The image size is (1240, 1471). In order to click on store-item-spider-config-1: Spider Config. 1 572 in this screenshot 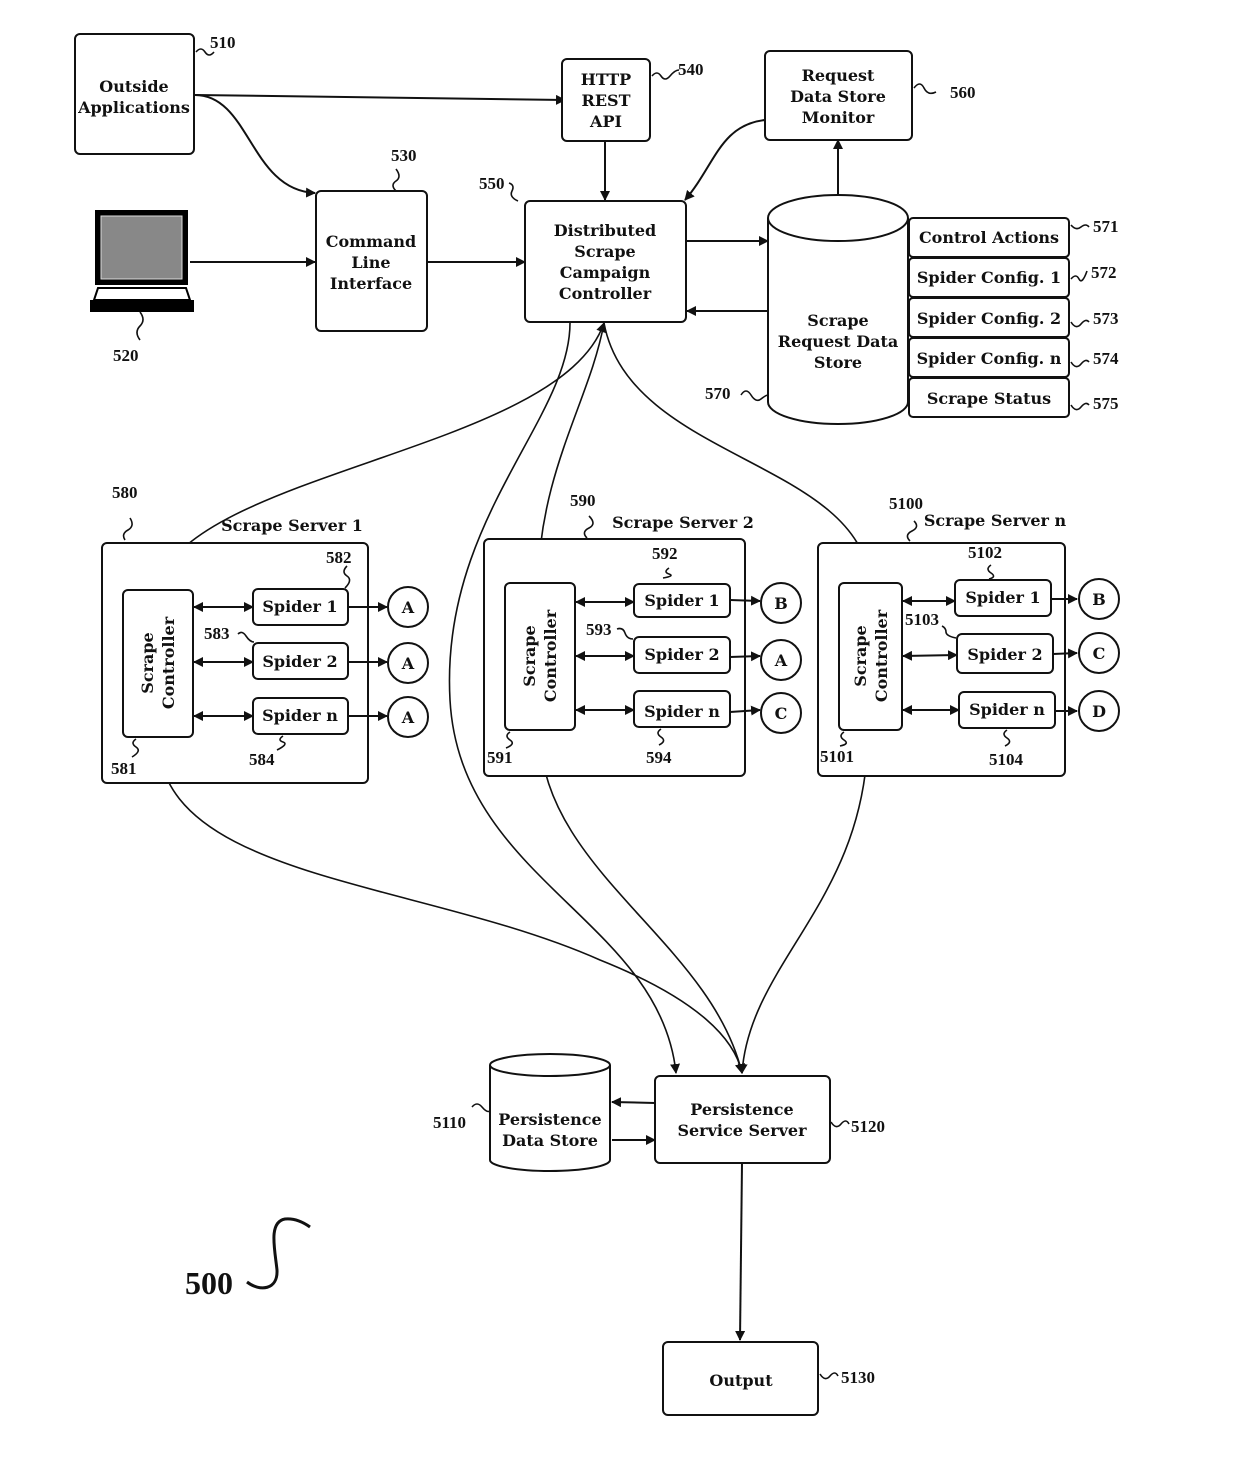, I will do `click(1012, 277)`.